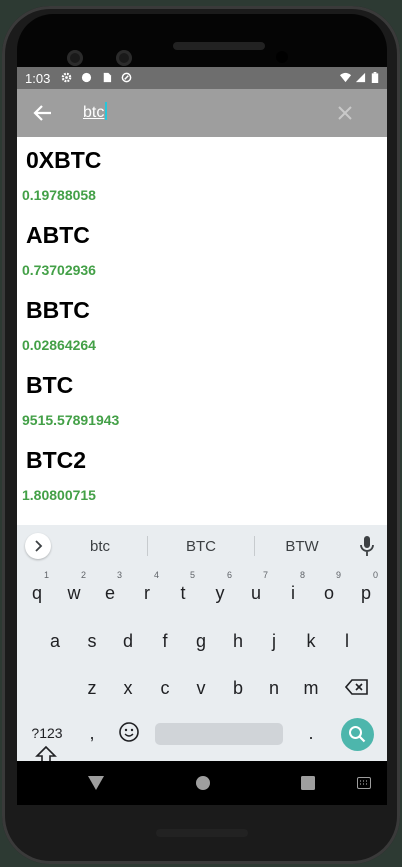  I want to click on key-hint: 7, so click(265, 575).